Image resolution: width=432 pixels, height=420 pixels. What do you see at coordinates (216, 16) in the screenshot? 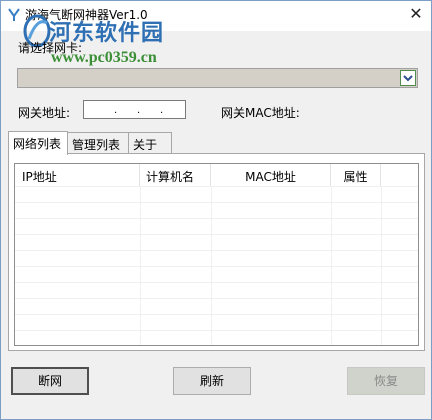
I see `title-bar: 游海气断网神器Ver1.0 ✕` at bounding box center [216, 16].